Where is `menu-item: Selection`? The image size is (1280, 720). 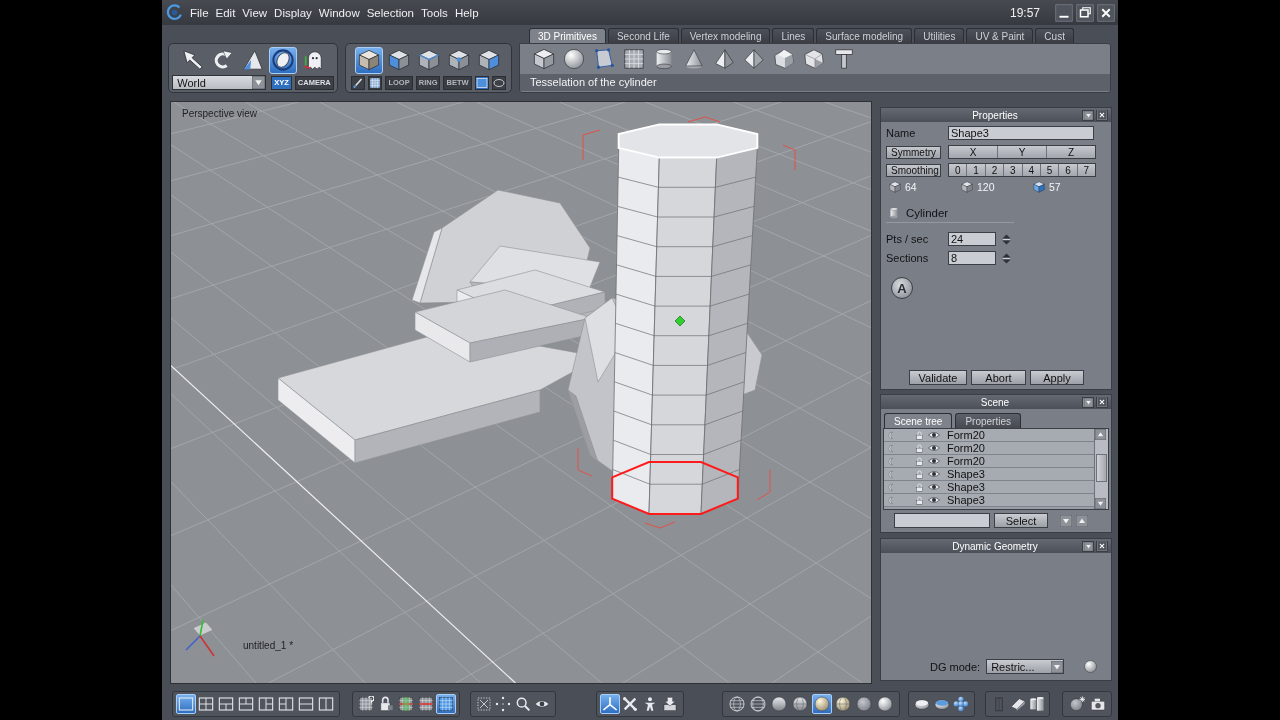
menu-item: Selection is located at coordinates (390, 12).